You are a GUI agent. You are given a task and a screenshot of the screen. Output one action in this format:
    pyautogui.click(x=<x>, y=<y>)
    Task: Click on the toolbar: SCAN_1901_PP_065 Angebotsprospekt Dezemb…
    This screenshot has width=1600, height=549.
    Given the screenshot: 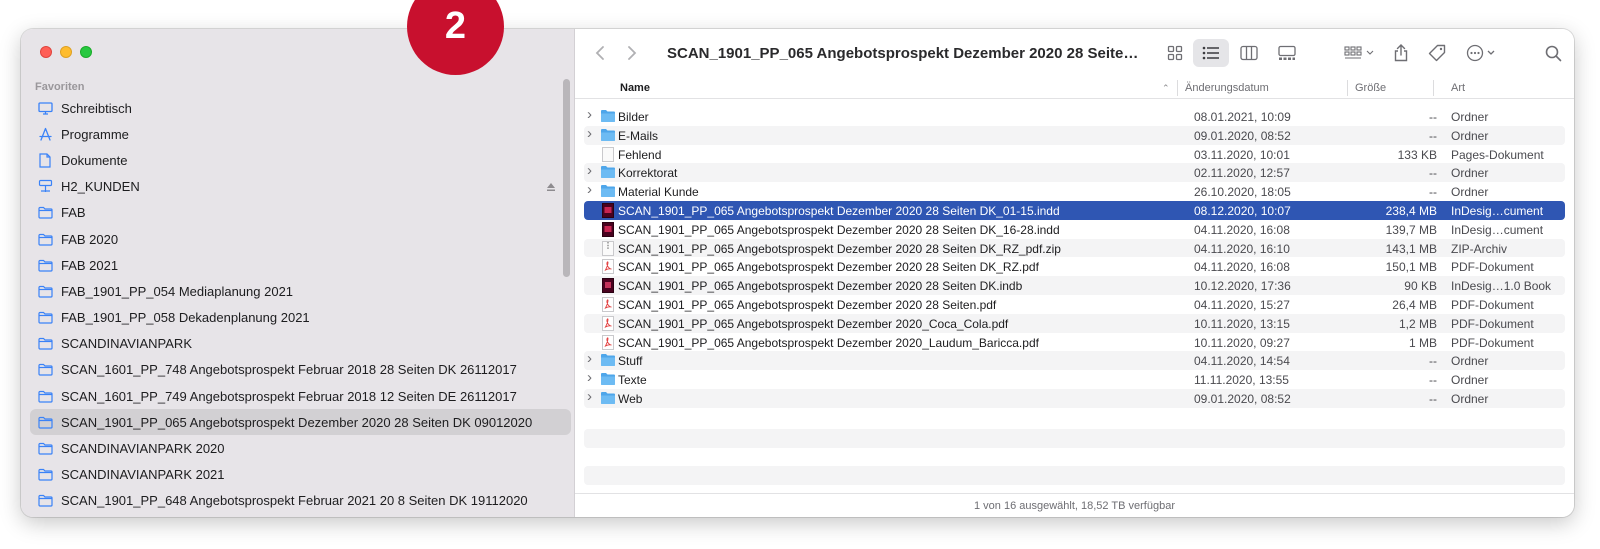 What is the action you would take?
    pyautogui.click(x=1074, y=53)
    